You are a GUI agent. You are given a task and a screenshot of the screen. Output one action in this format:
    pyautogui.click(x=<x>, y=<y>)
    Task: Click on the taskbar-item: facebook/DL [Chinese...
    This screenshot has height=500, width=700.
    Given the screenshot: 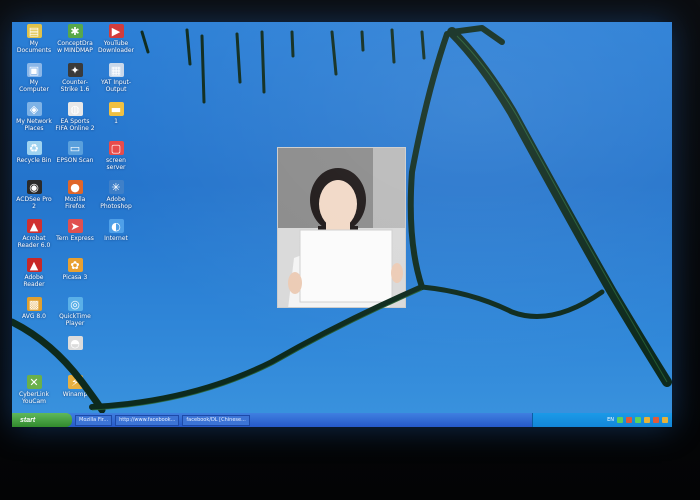 What is the action you would take?
    pyautogui.click(x=216, y=420)
    